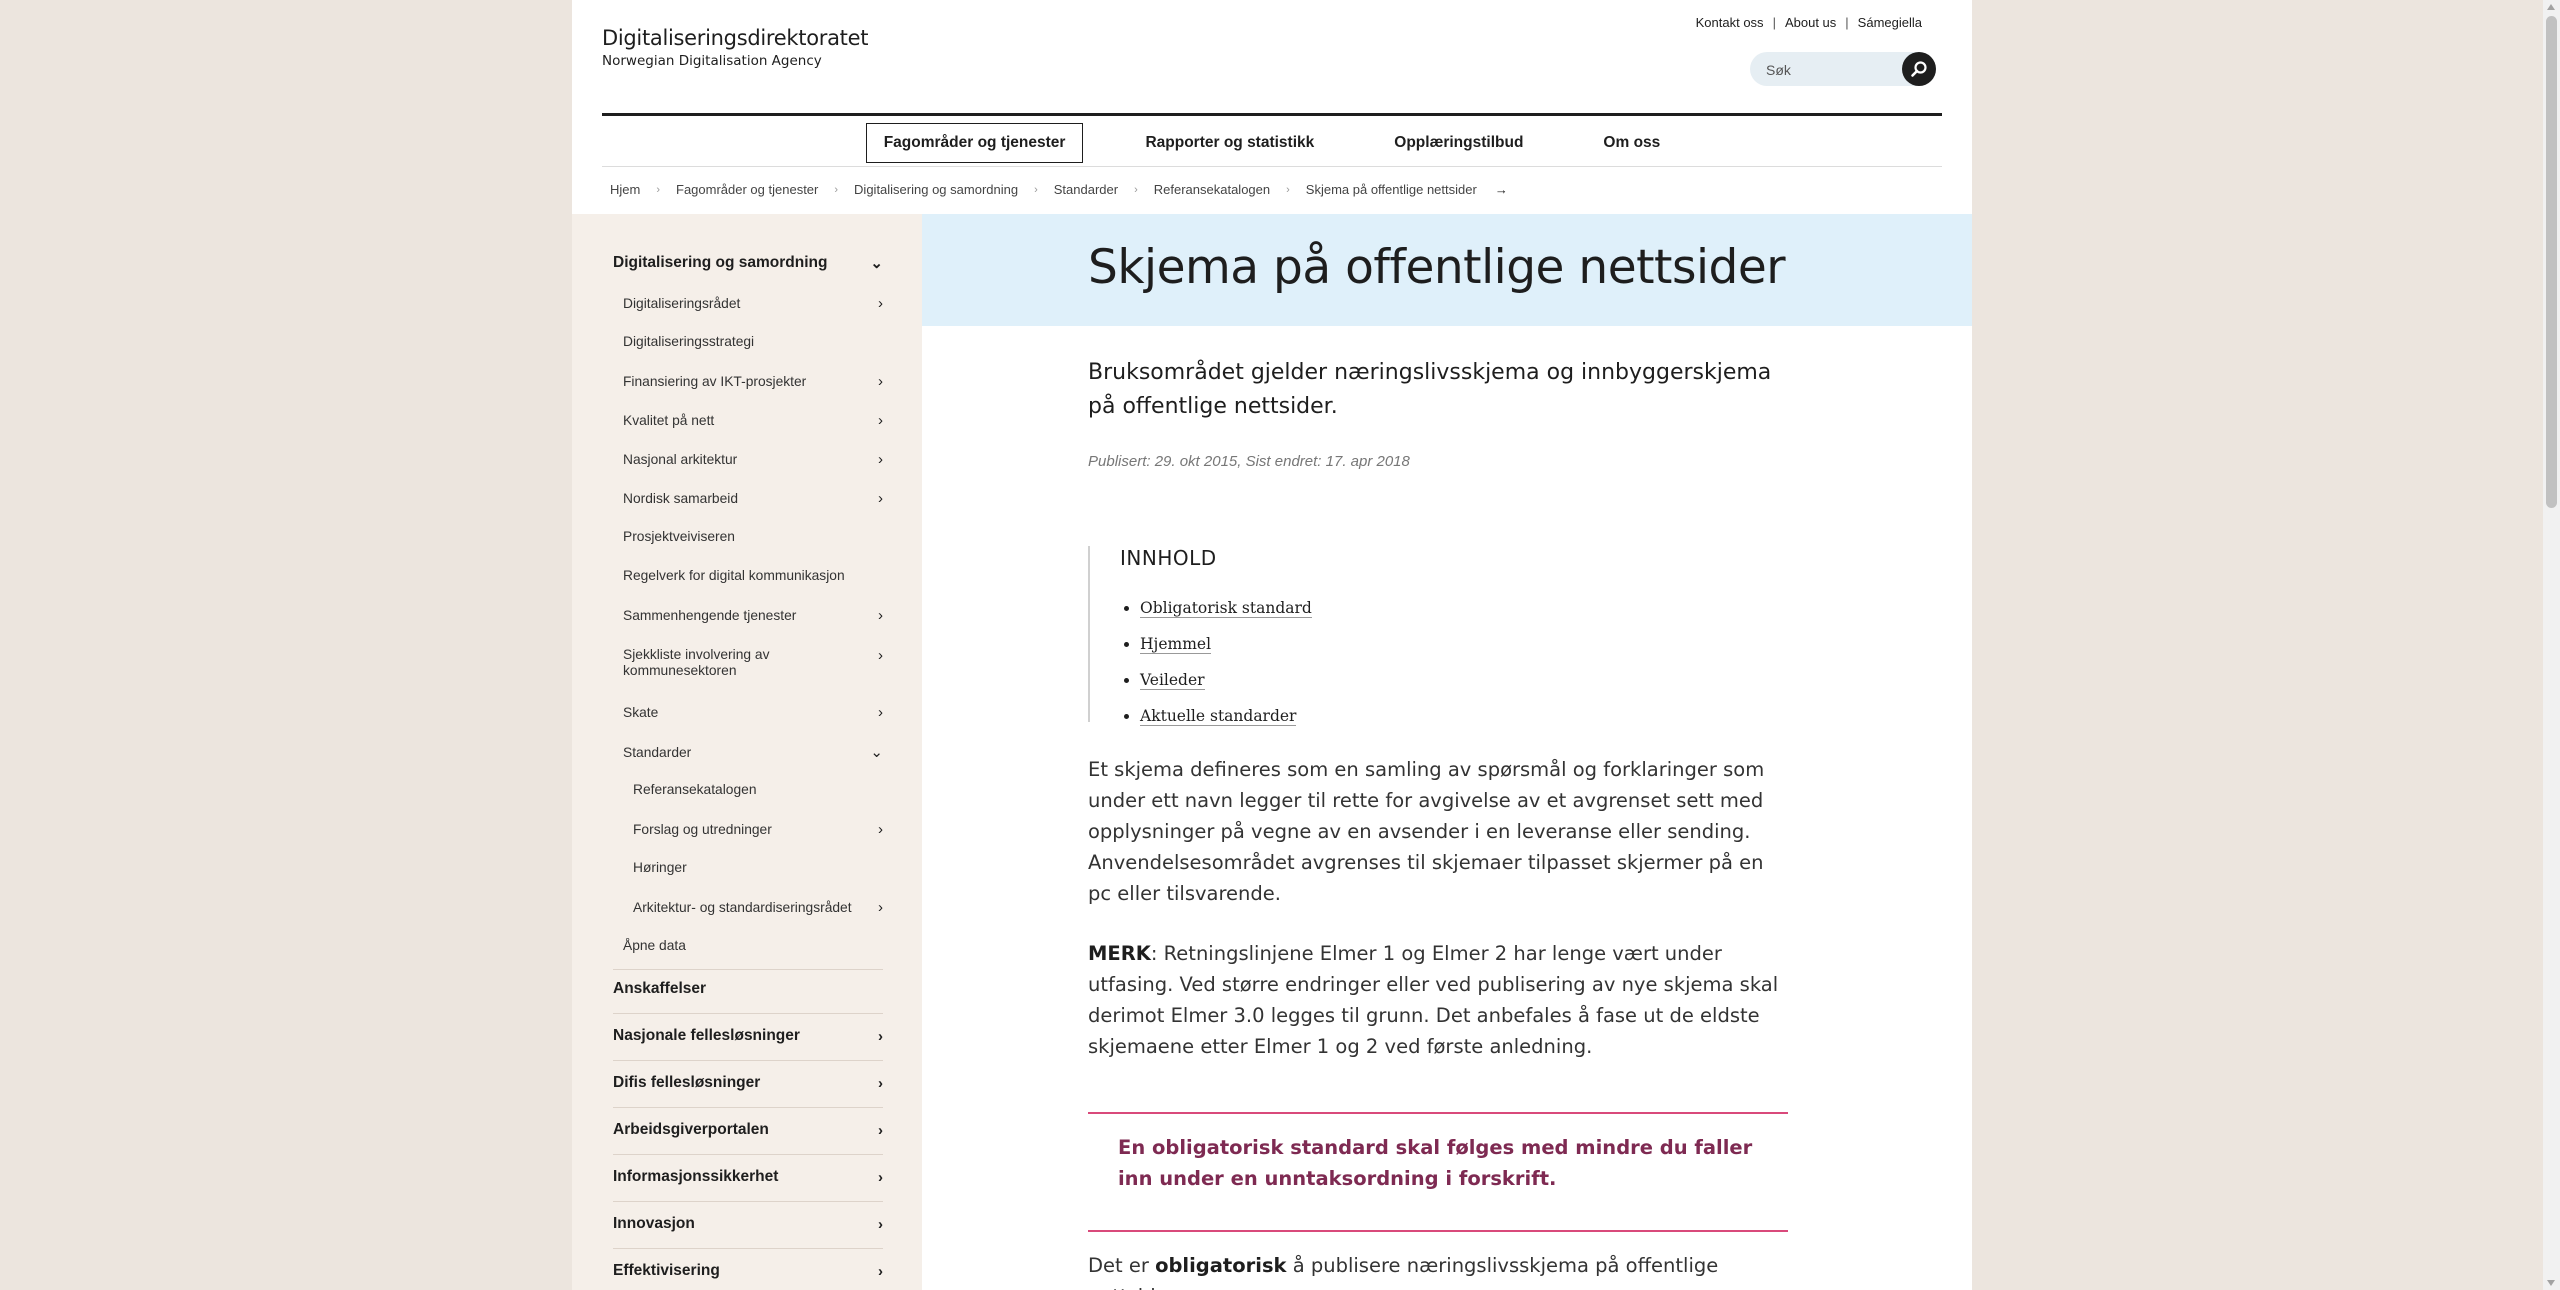 Image resolution: width=2560 pixels, height=1290 pixels. What do you see at coordinates (747, 189) in the screenshot?
I see `breadcrumb-item: Fagområder og tjenester` at bounding box center [747, 189].